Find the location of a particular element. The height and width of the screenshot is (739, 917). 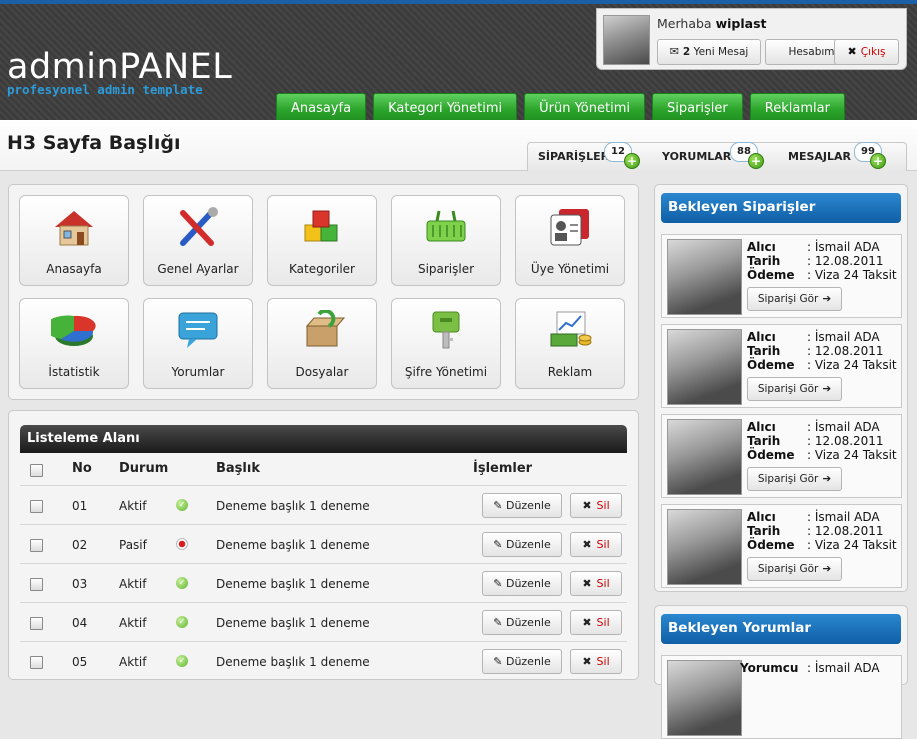

row-no: 03 is located at coordinates (80, 584).